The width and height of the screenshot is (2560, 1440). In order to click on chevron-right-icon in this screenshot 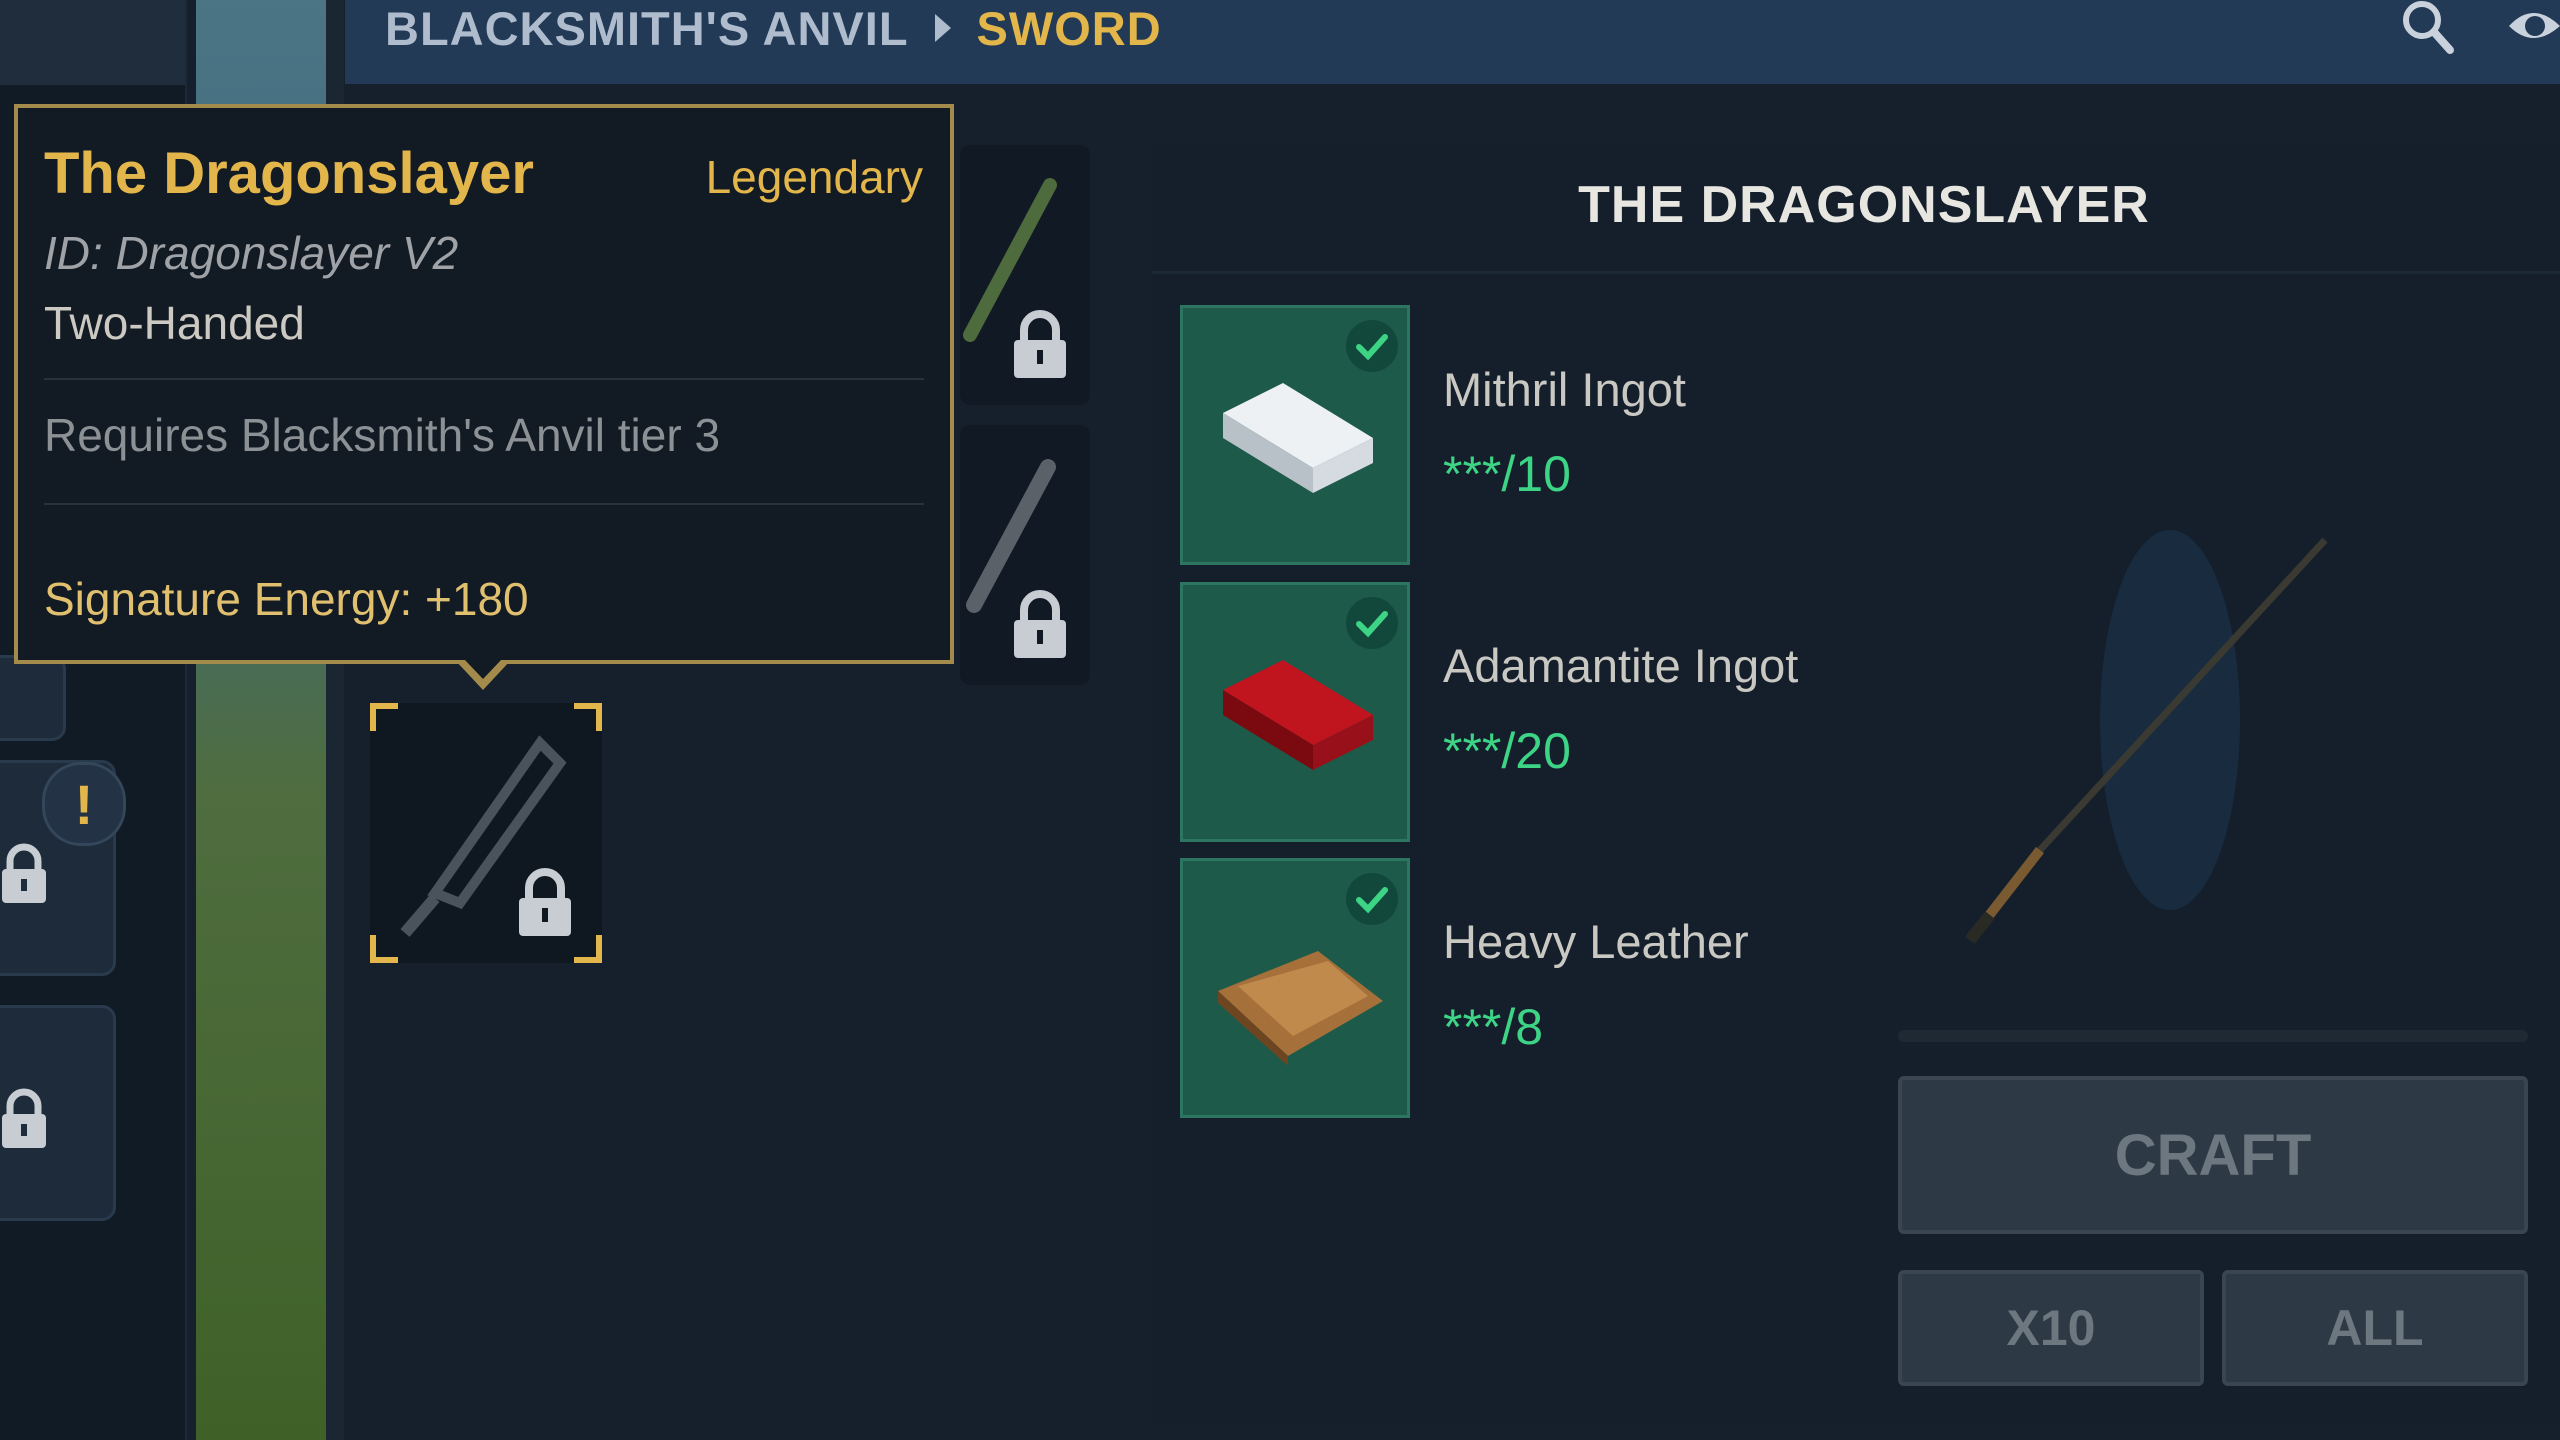, I will do `click(942, 28)`.